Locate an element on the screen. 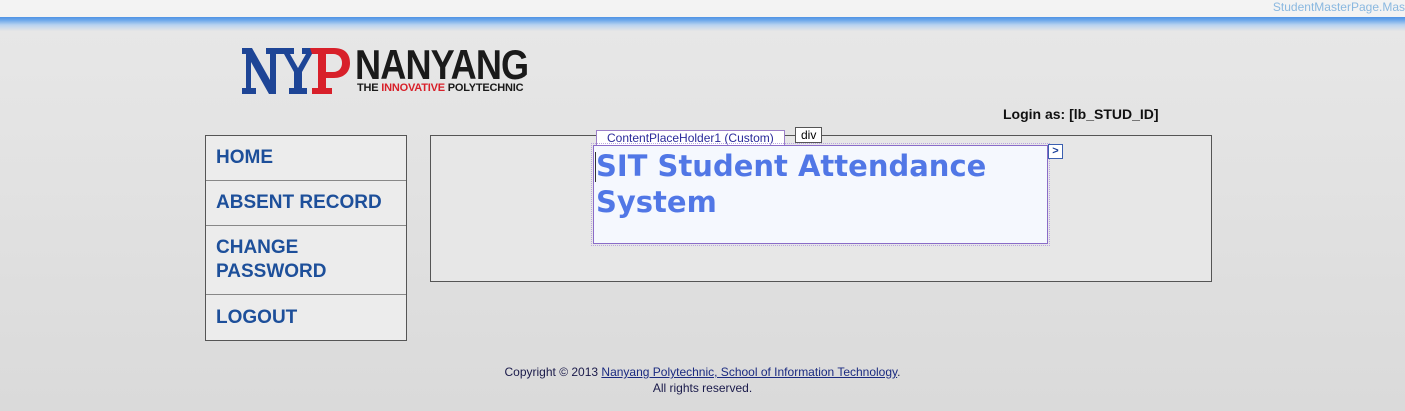 This screenshot has height=411, width=1405. menu-item-home: HOME is located at coordinates (306, 158).